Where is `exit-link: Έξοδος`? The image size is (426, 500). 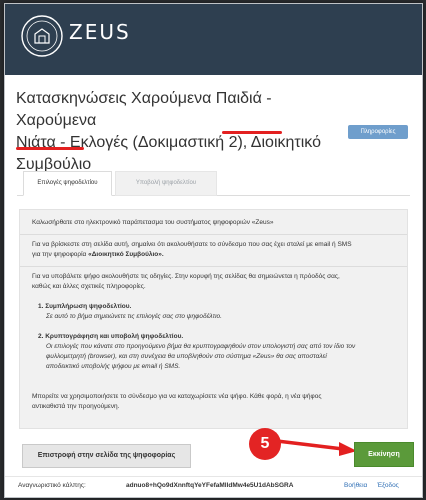 exit-link: Έξοδος is located at coordinates (388, 486).